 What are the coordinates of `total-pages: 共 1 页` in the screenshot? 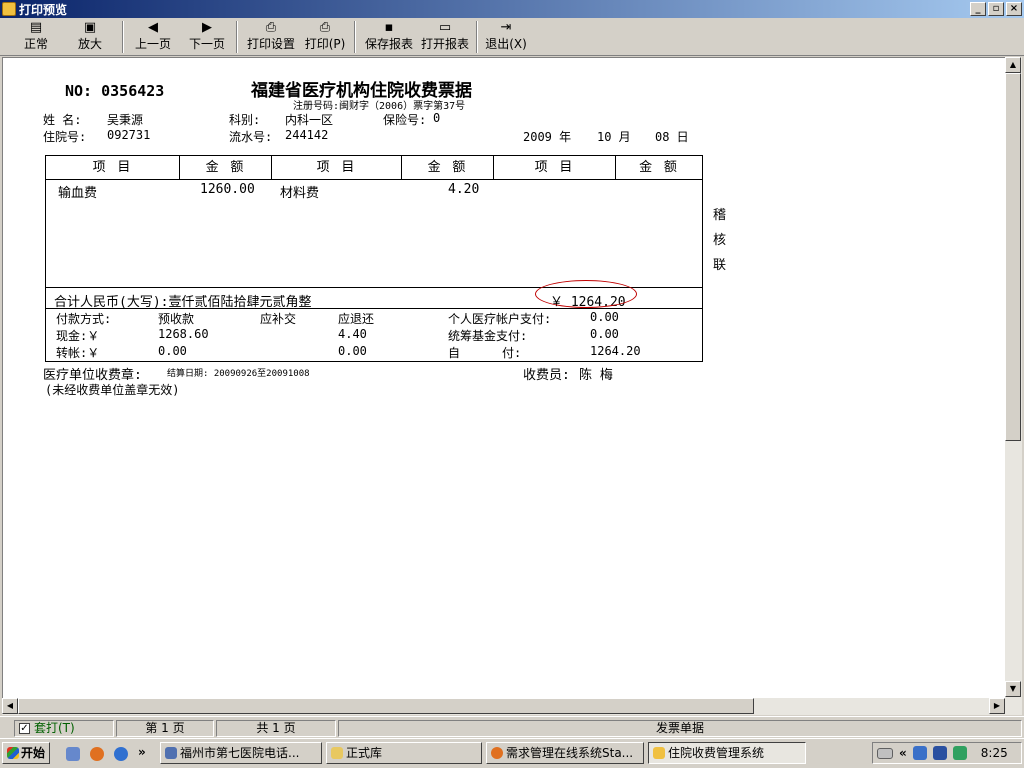 It's located at (276, 728).